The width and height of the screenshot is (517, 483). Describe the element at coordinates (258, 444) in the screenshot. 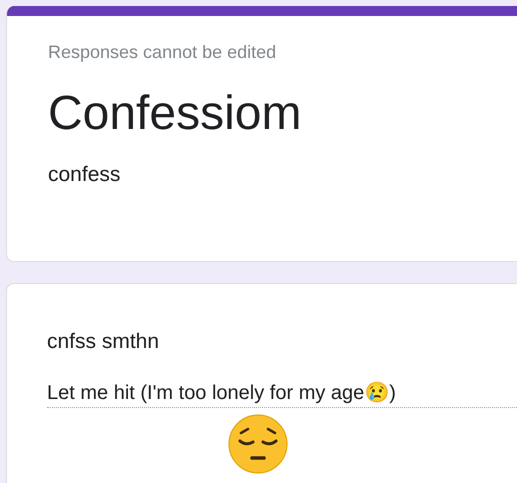

I see `sad-face-icon` at that location.